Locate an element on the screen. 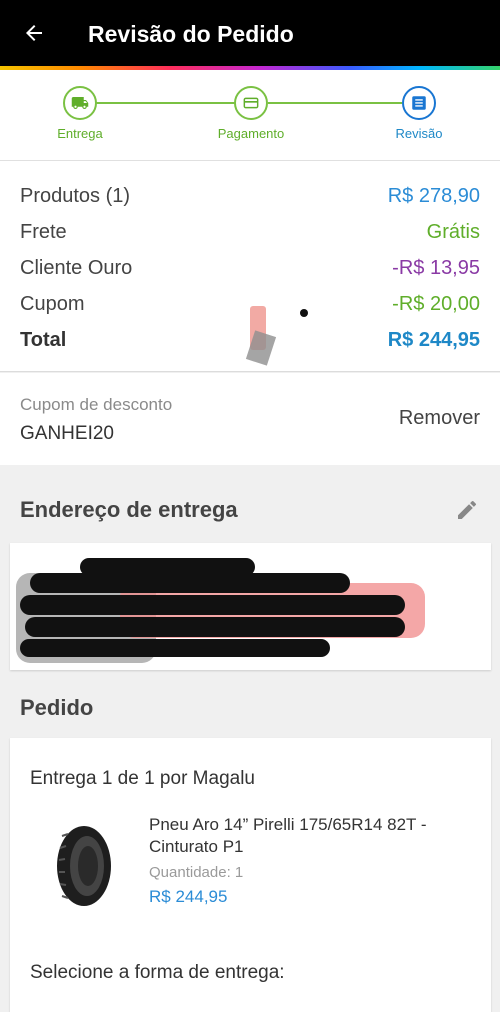  quantity-value: 1 is located at coordinates (239, 872).